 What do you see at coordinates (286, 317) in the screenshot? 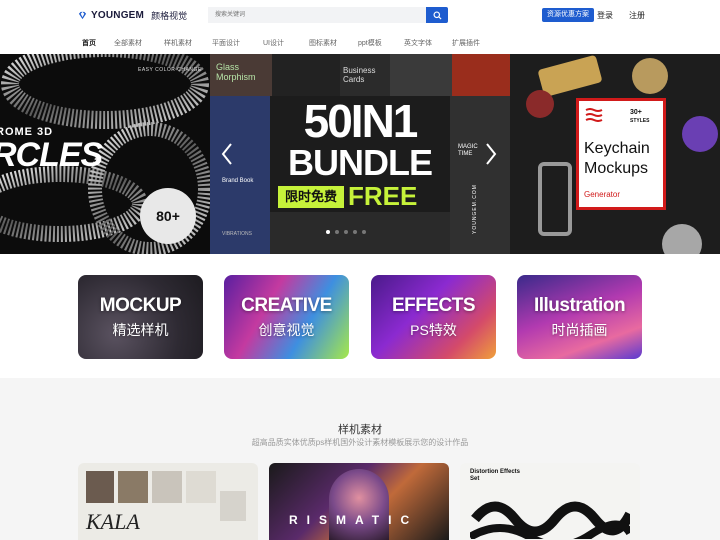
I see `feature-card-creative: CREATIVE 创意视觉` at bounding box center [286, 317].